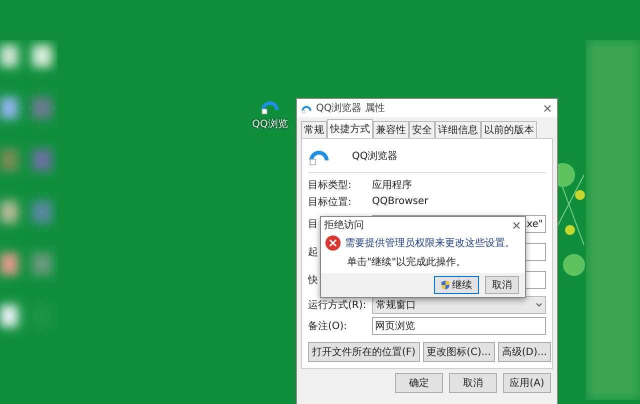 The width and height of the screenshot is (640, 404). Describe the element at coordinates (419, 383) in the screenshot. I see `dialog-button: 确定` at that location.